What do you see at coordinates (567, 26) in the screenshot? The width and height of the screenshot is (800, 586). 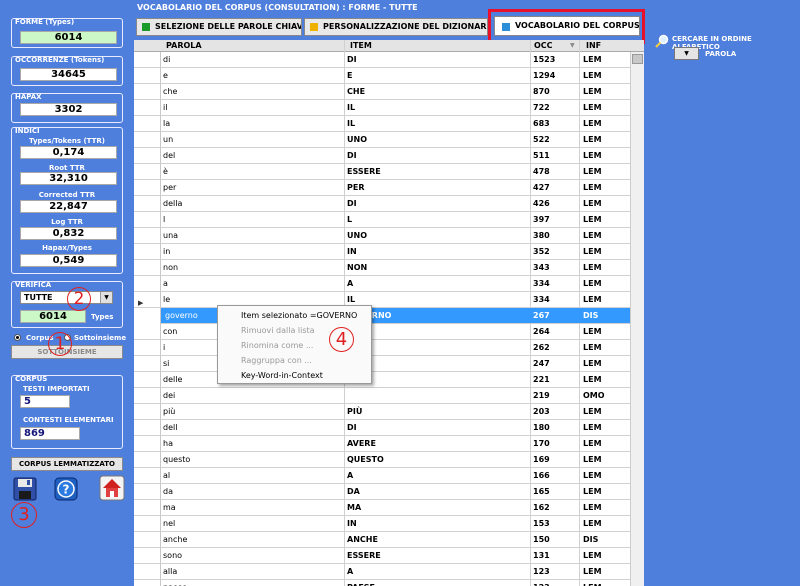 I see `tab-vocabolario-corpus: VOCABOLARIO DEL CORPUS` at bounding box center [567, 26].